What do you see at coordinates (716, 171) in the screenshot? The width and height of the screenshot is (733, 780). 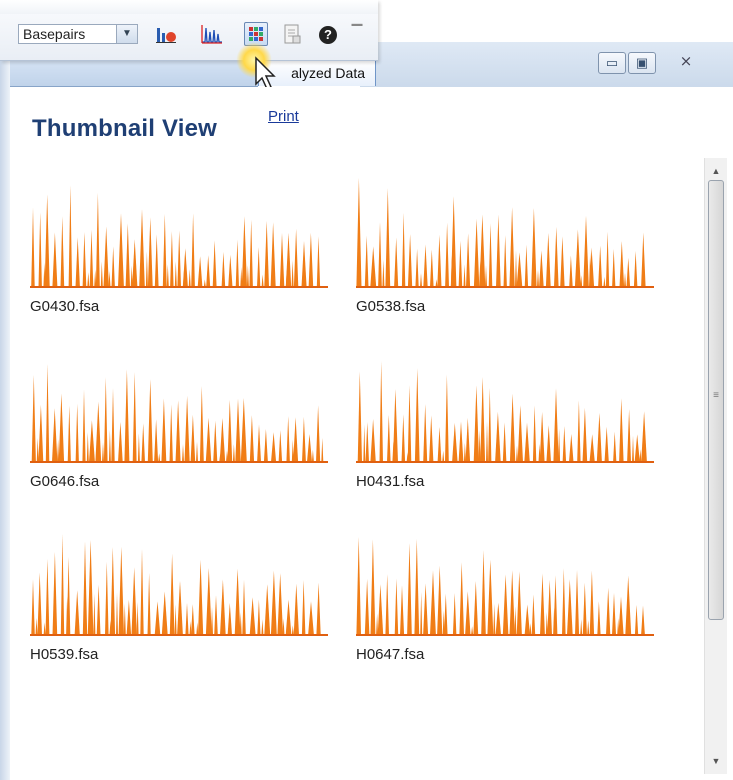 I see `scroll-up-button: ▲` at bounding box center [716, 171].